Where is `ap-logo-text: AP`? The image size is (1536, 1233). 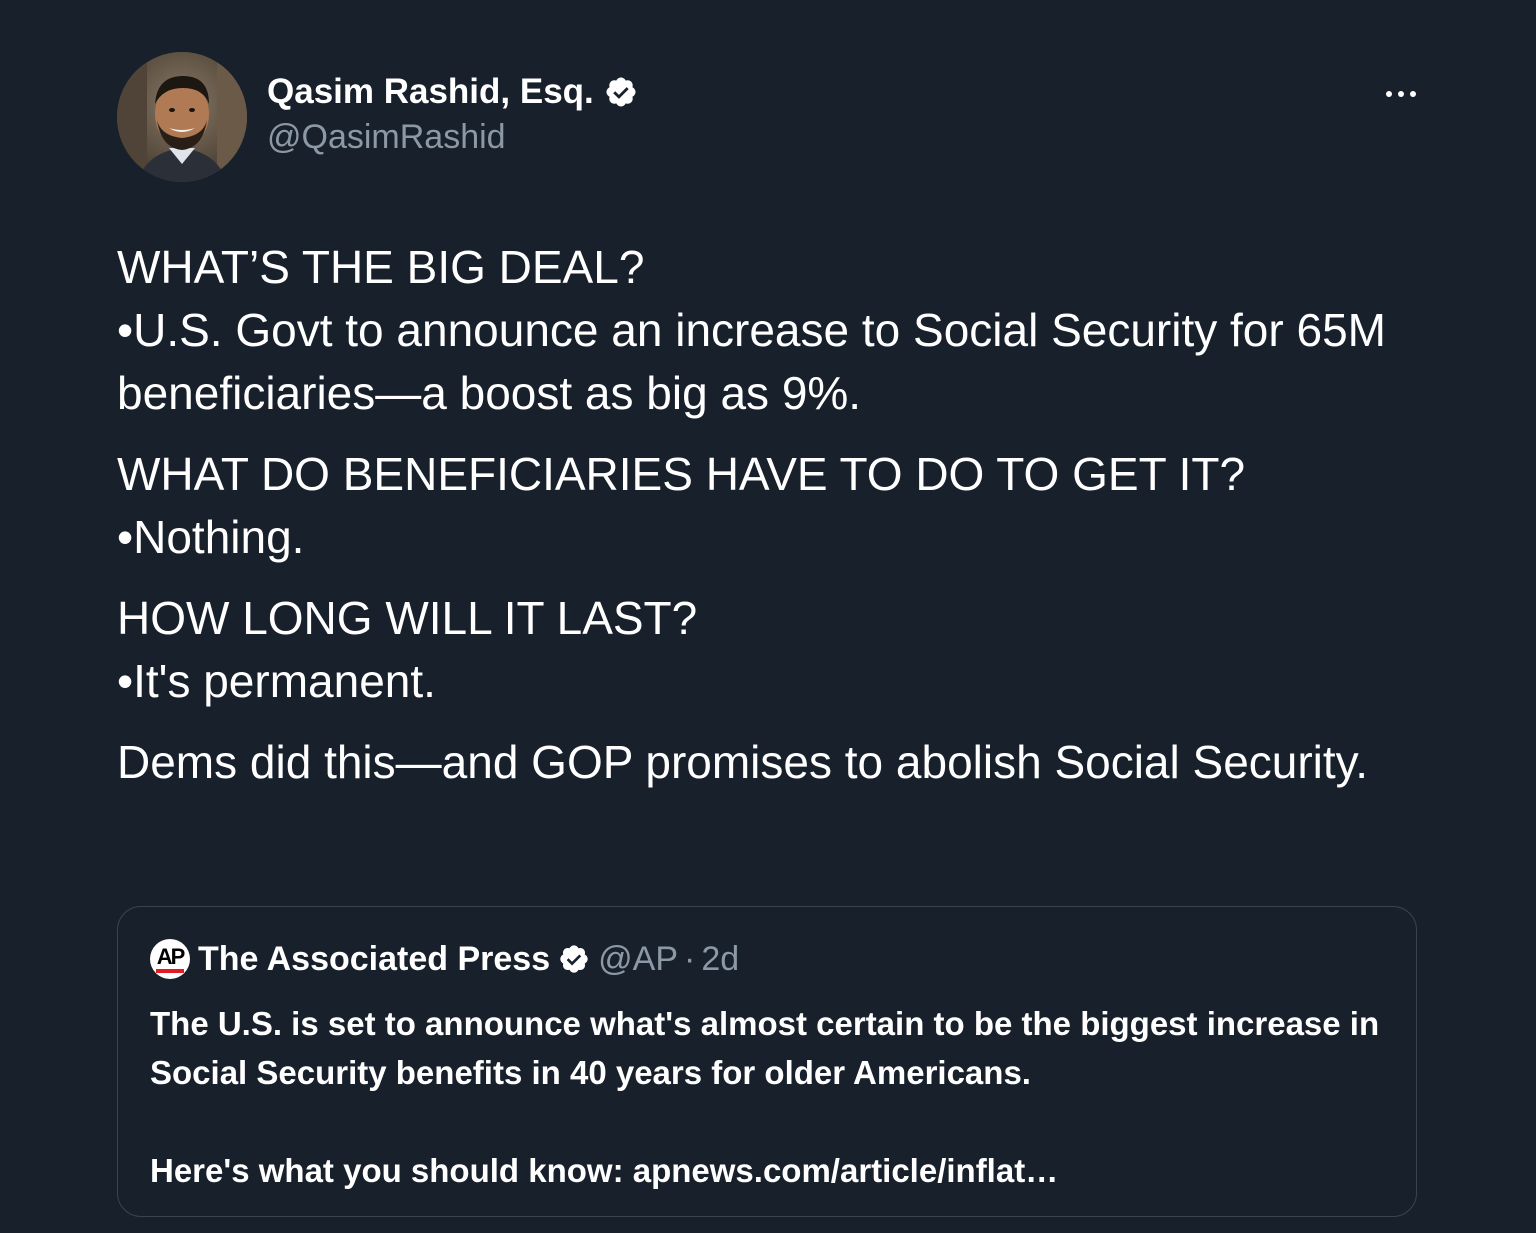
ap-logo-text: AP is located at coordinates (171, 956).